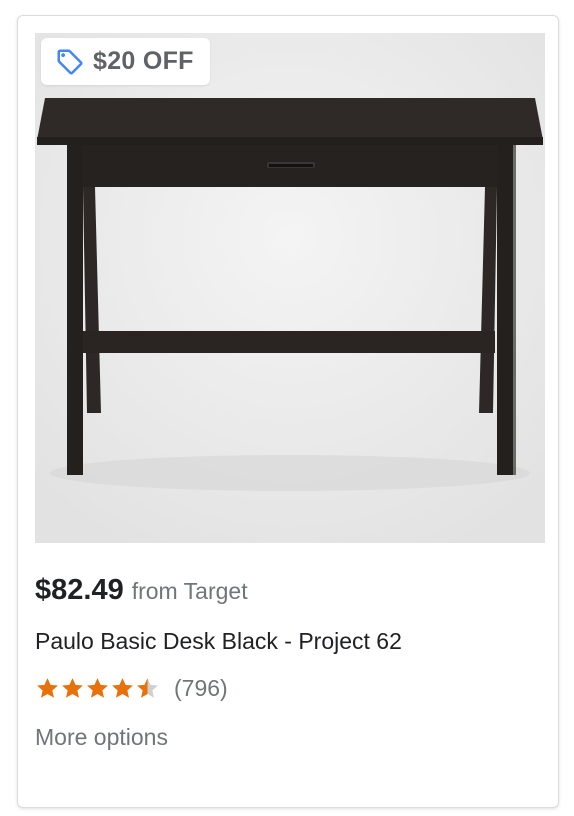 This screenshot has width=574, height=816. I want to click on discount-badge: $20 OFF, so click(125, 61).